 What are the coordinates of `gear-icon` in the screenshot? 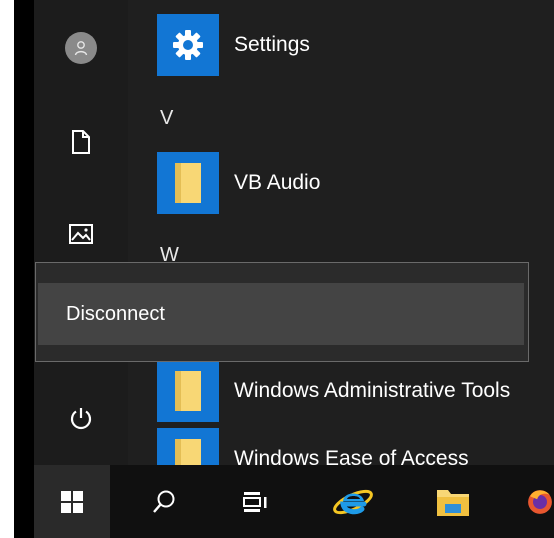 It's located at (188, 45).